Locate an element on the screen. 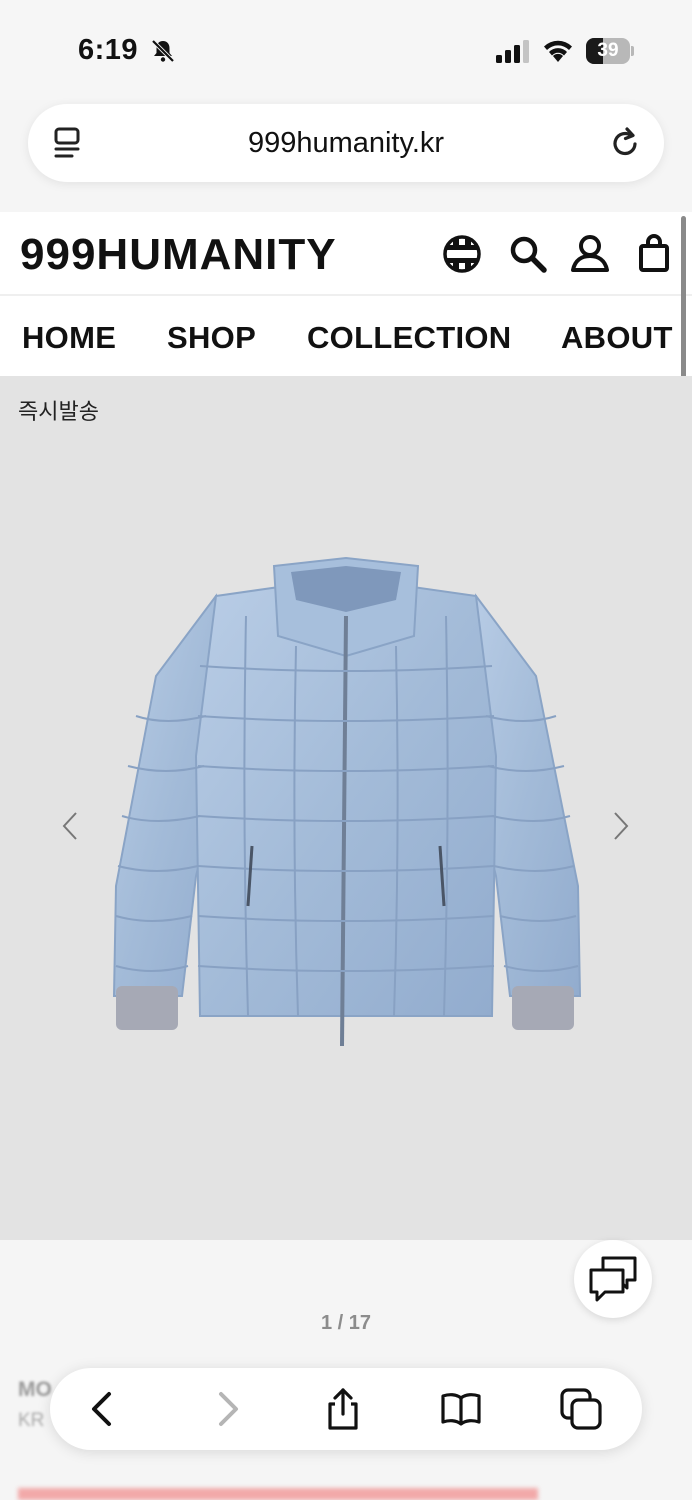 The width and height of the screenshot is (692, 1500). back-icon is located at coordinates (103, 1409).